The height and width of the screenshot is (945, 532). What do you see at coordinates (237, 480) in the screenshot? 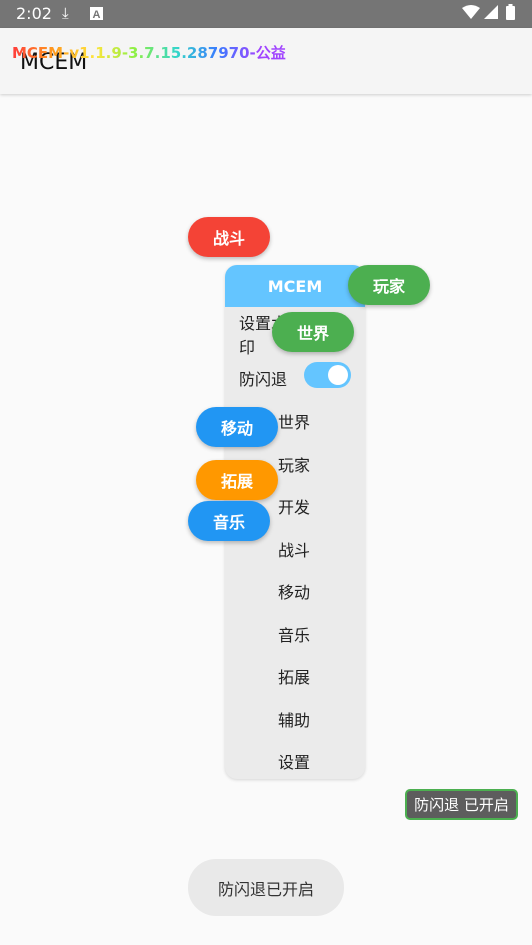
I see `extend-float-button: 拓展` at bounding box center [237, 480].